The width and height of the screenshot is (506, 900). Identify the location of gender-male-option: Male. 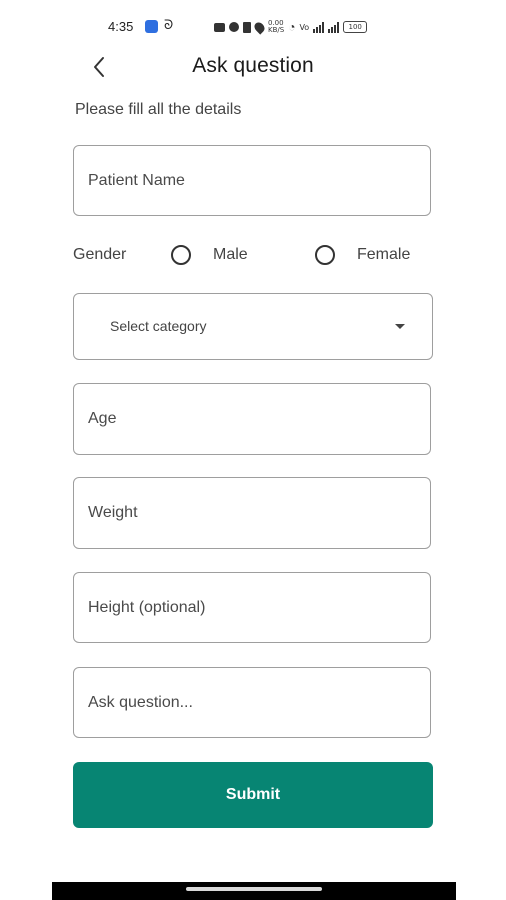
(209, 255).